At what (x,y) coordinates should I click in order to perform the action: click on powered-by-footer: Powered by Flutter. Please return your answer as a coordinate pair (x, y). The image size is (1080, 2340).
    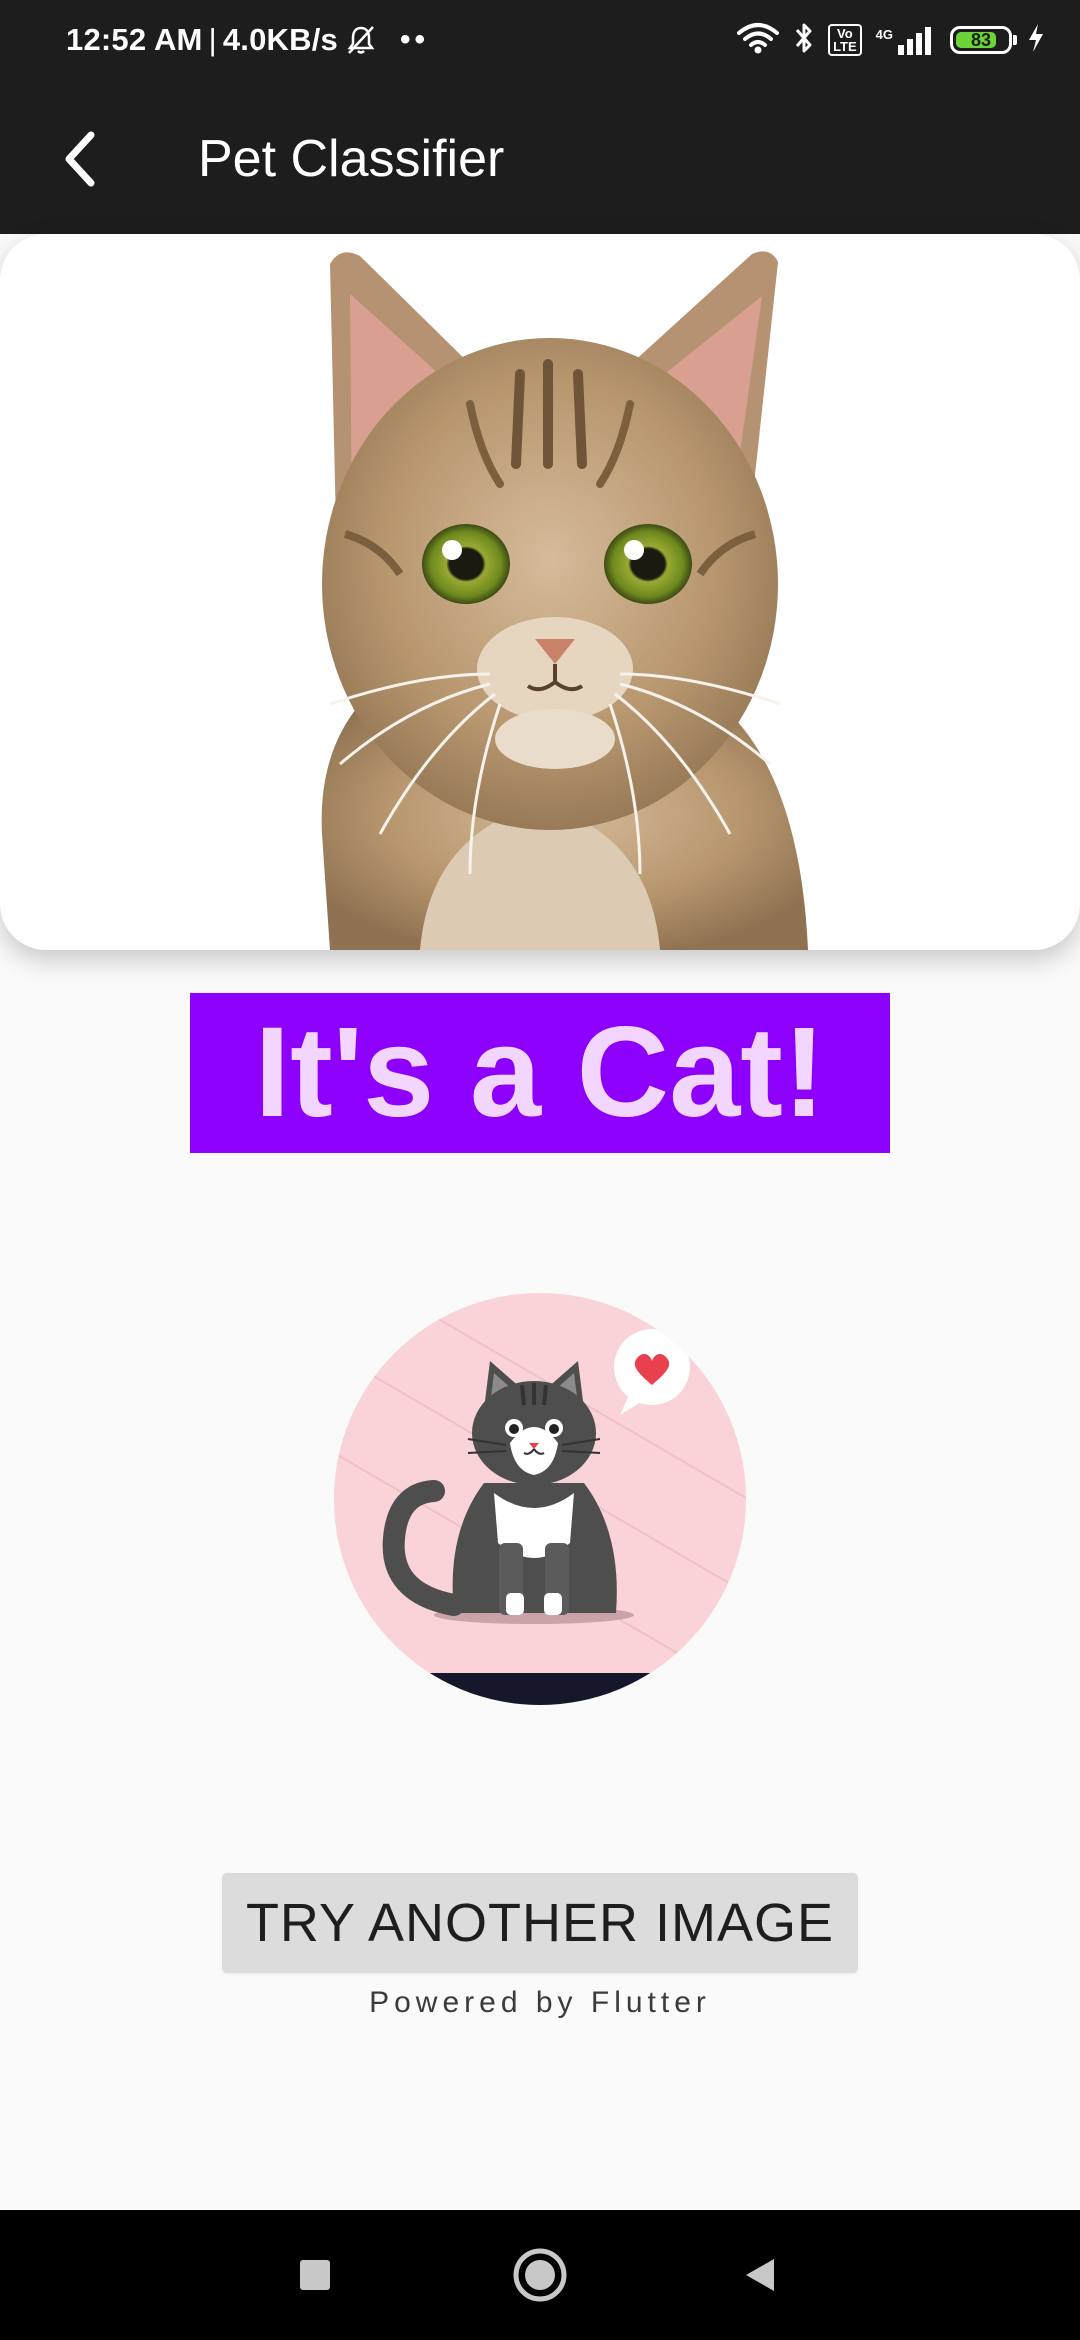
    Looking at the image, I should click on (540, 2002).